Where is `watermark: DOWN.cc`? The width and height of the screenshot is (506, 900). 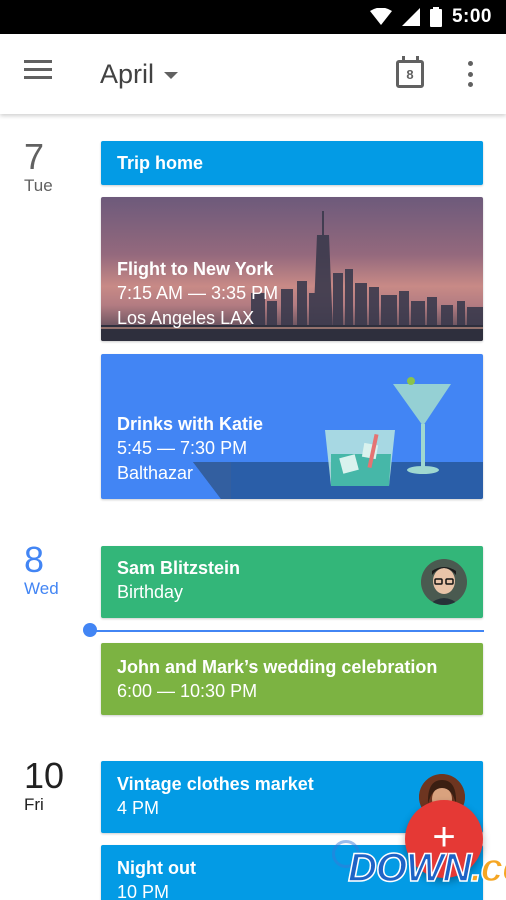 watermark: DOWN.cc is located at coordinates (419, 868).